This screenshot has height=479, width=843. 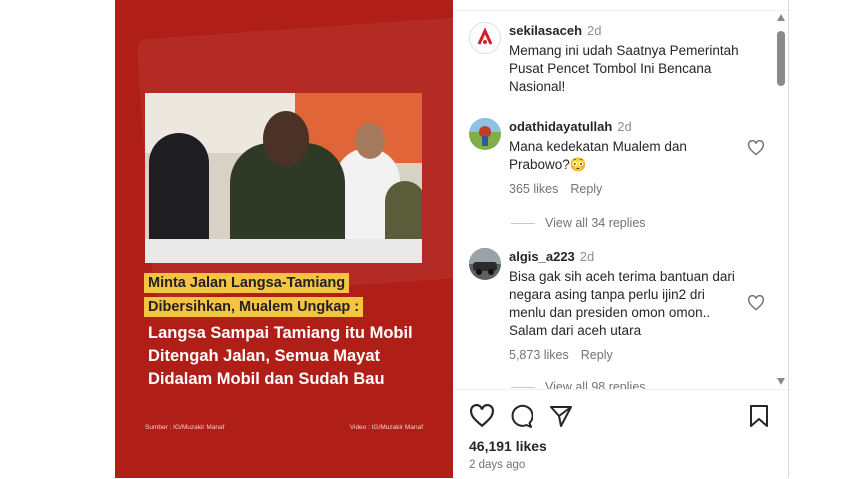 What do you see at coordinates (521, 416) in the screenshot?
I see `comment-bubble-icon` at bounding box center [521, 416].